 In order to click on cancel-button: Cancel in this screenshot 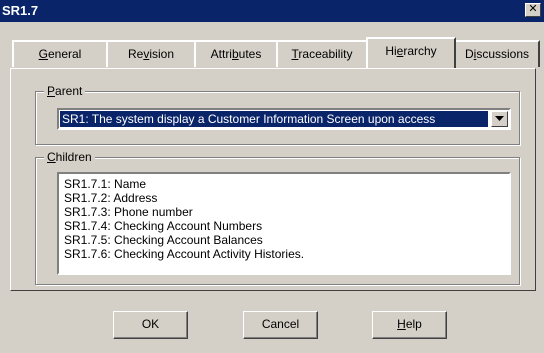, I will do `click(280, 325)`.